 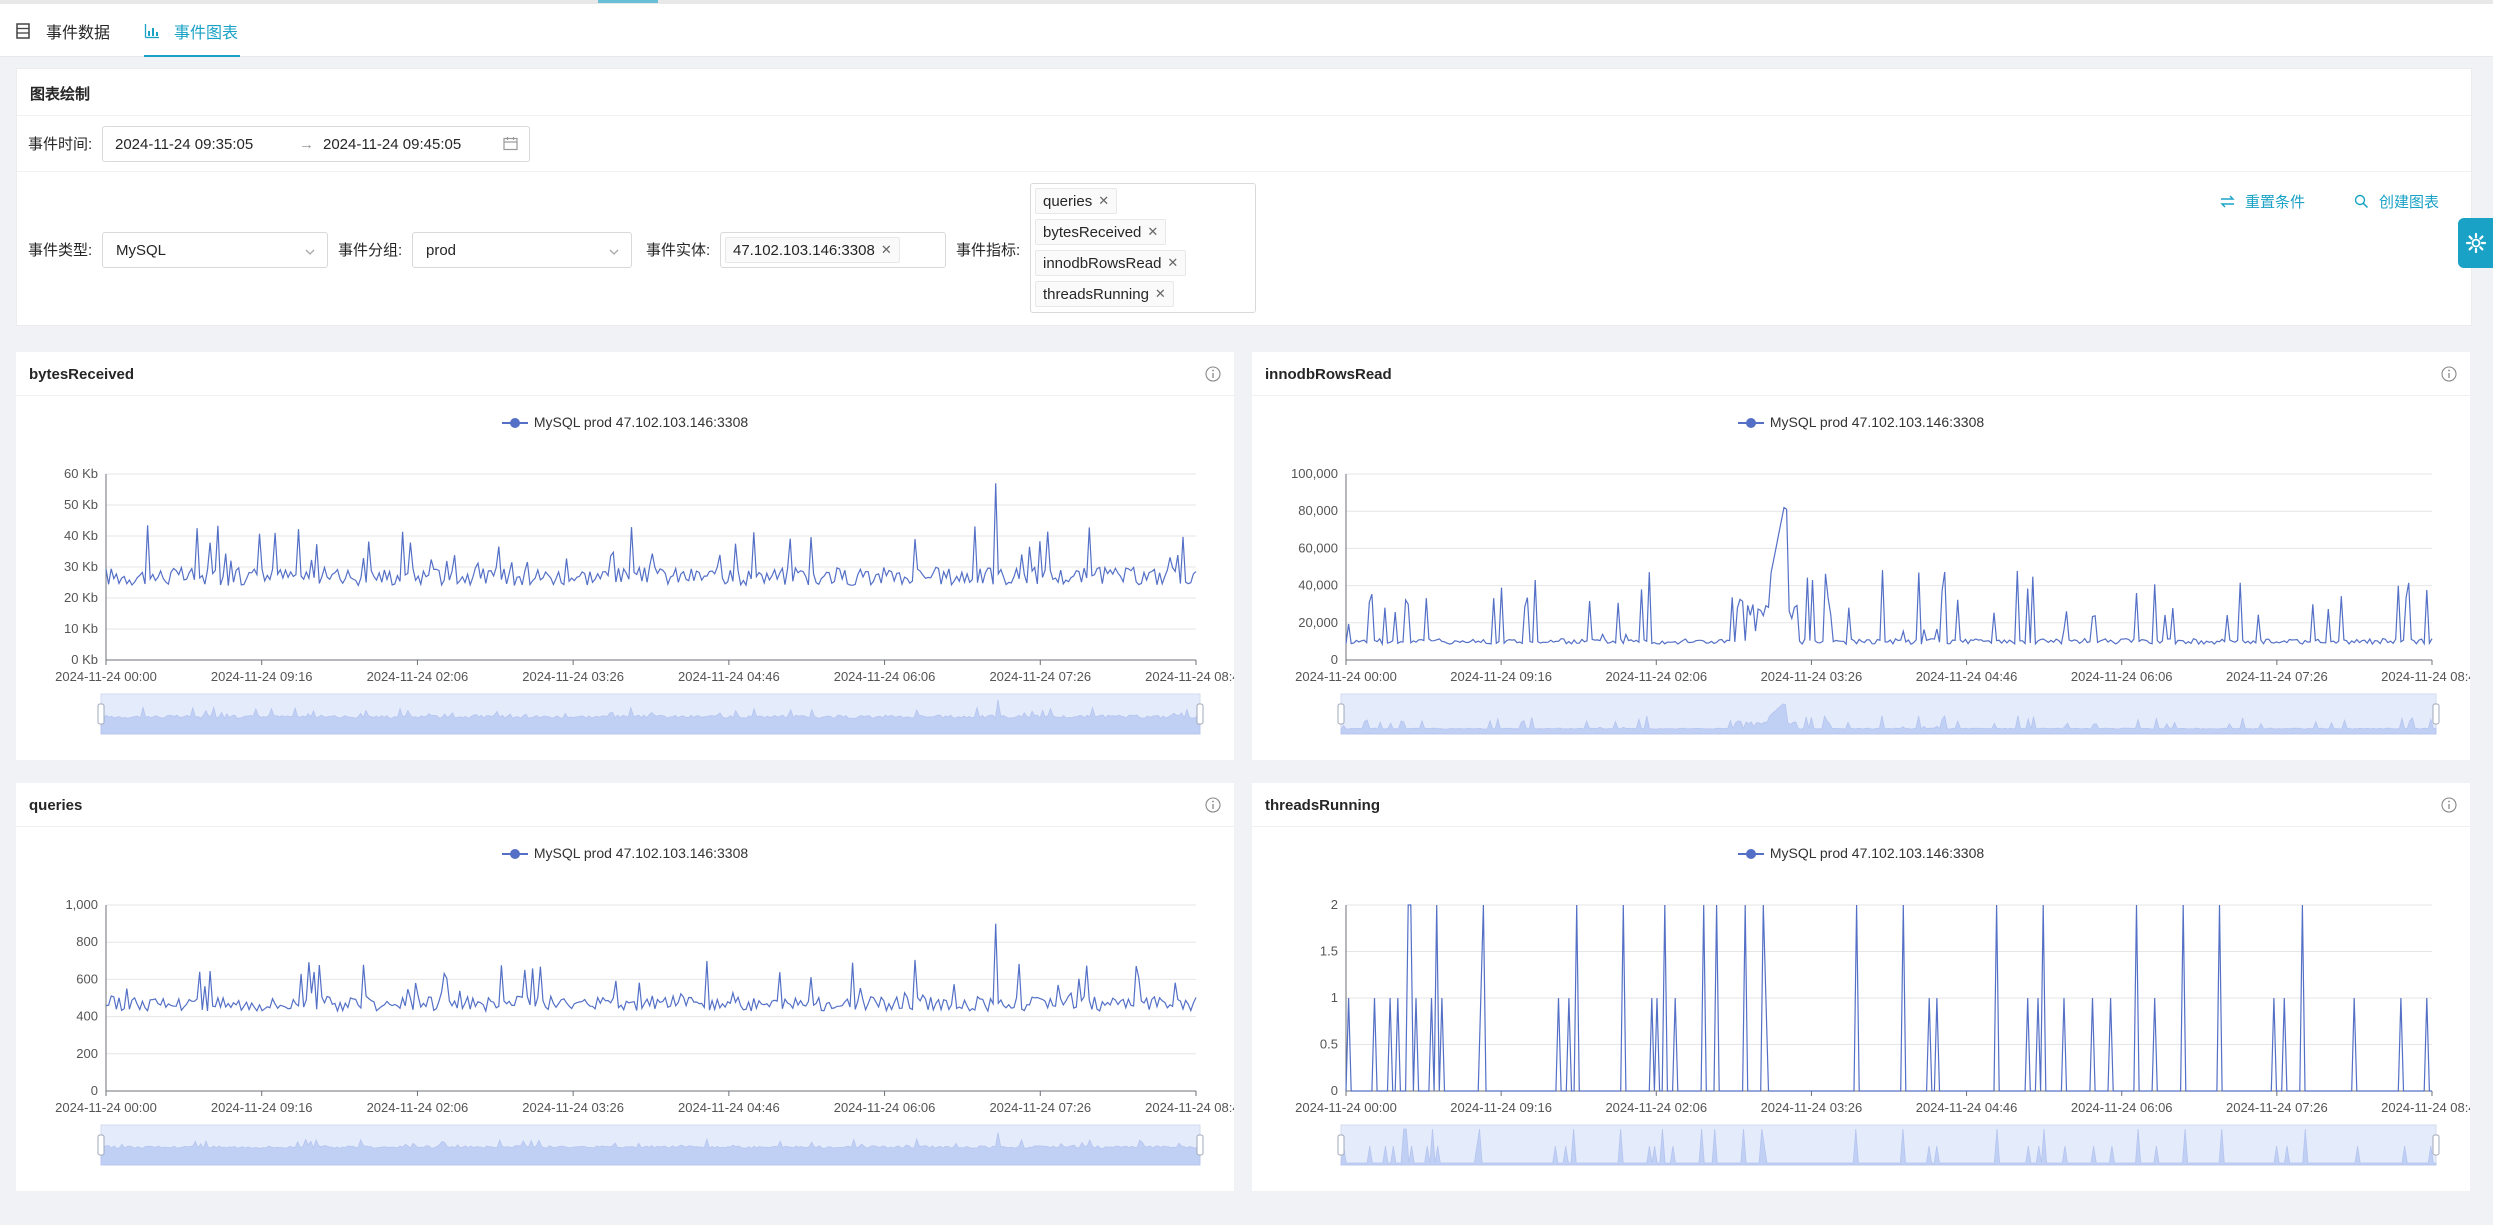 I want to click on search-icon, so click(x=2361, y=201).